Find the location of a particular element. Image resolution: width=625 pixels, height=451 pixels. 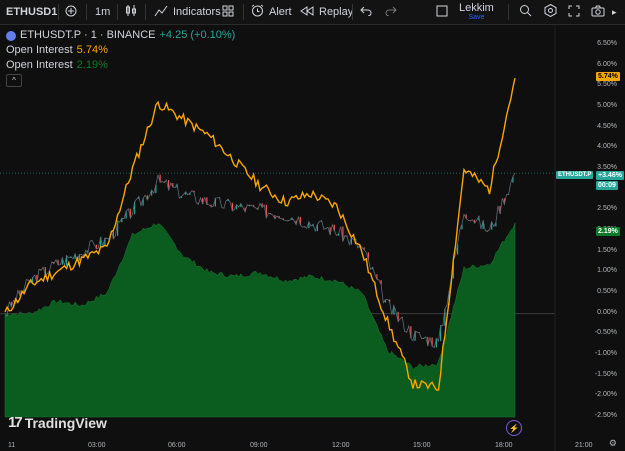

rewind-icon is located at coordinates (307, 12).